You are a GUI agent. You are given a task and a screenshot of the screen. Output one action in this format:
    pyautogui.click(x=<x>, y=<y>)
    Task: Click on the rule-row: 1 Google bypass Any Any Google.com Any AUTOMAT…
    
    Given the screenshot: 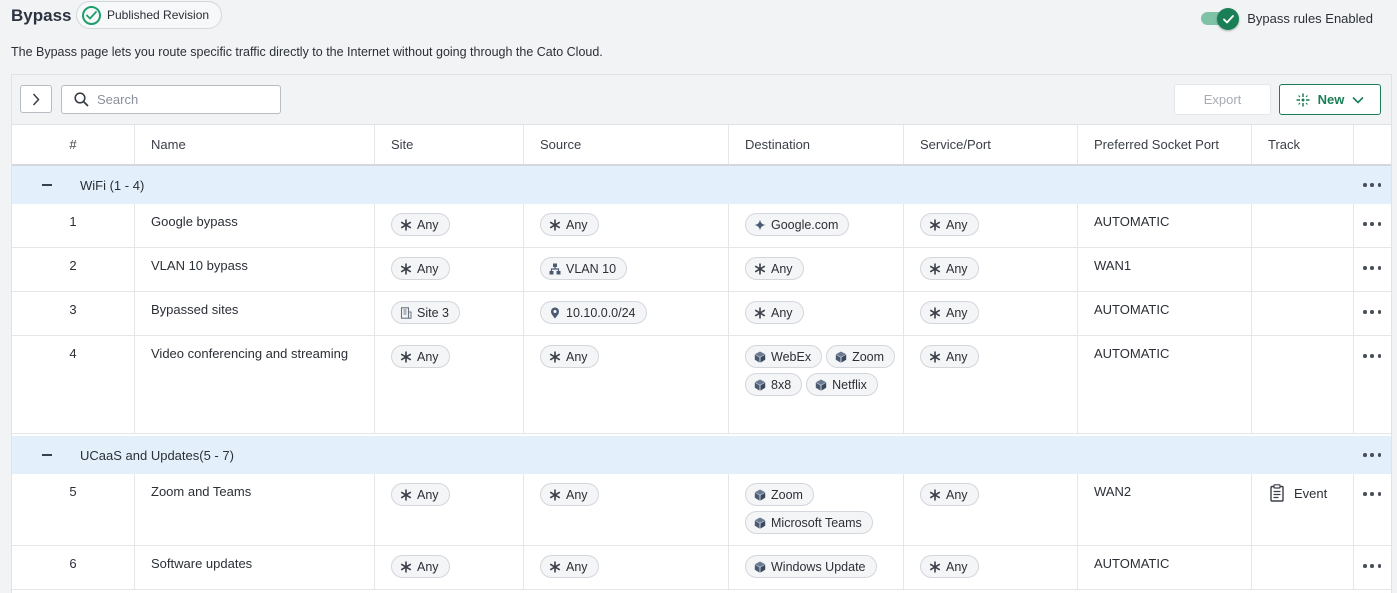 What is the action you would take?
    pyautogui.click(x=701, y=226)
    